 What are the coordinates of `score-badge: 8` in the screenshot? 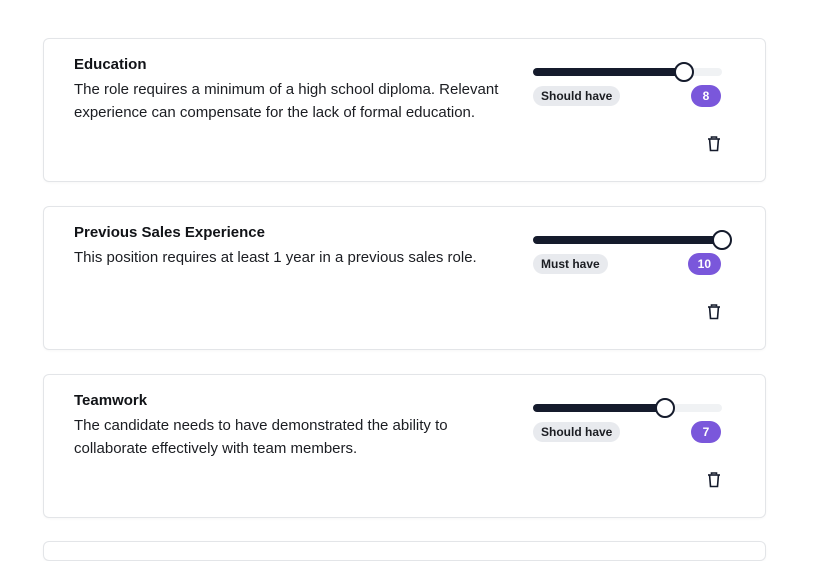 It's located at (706, 96).